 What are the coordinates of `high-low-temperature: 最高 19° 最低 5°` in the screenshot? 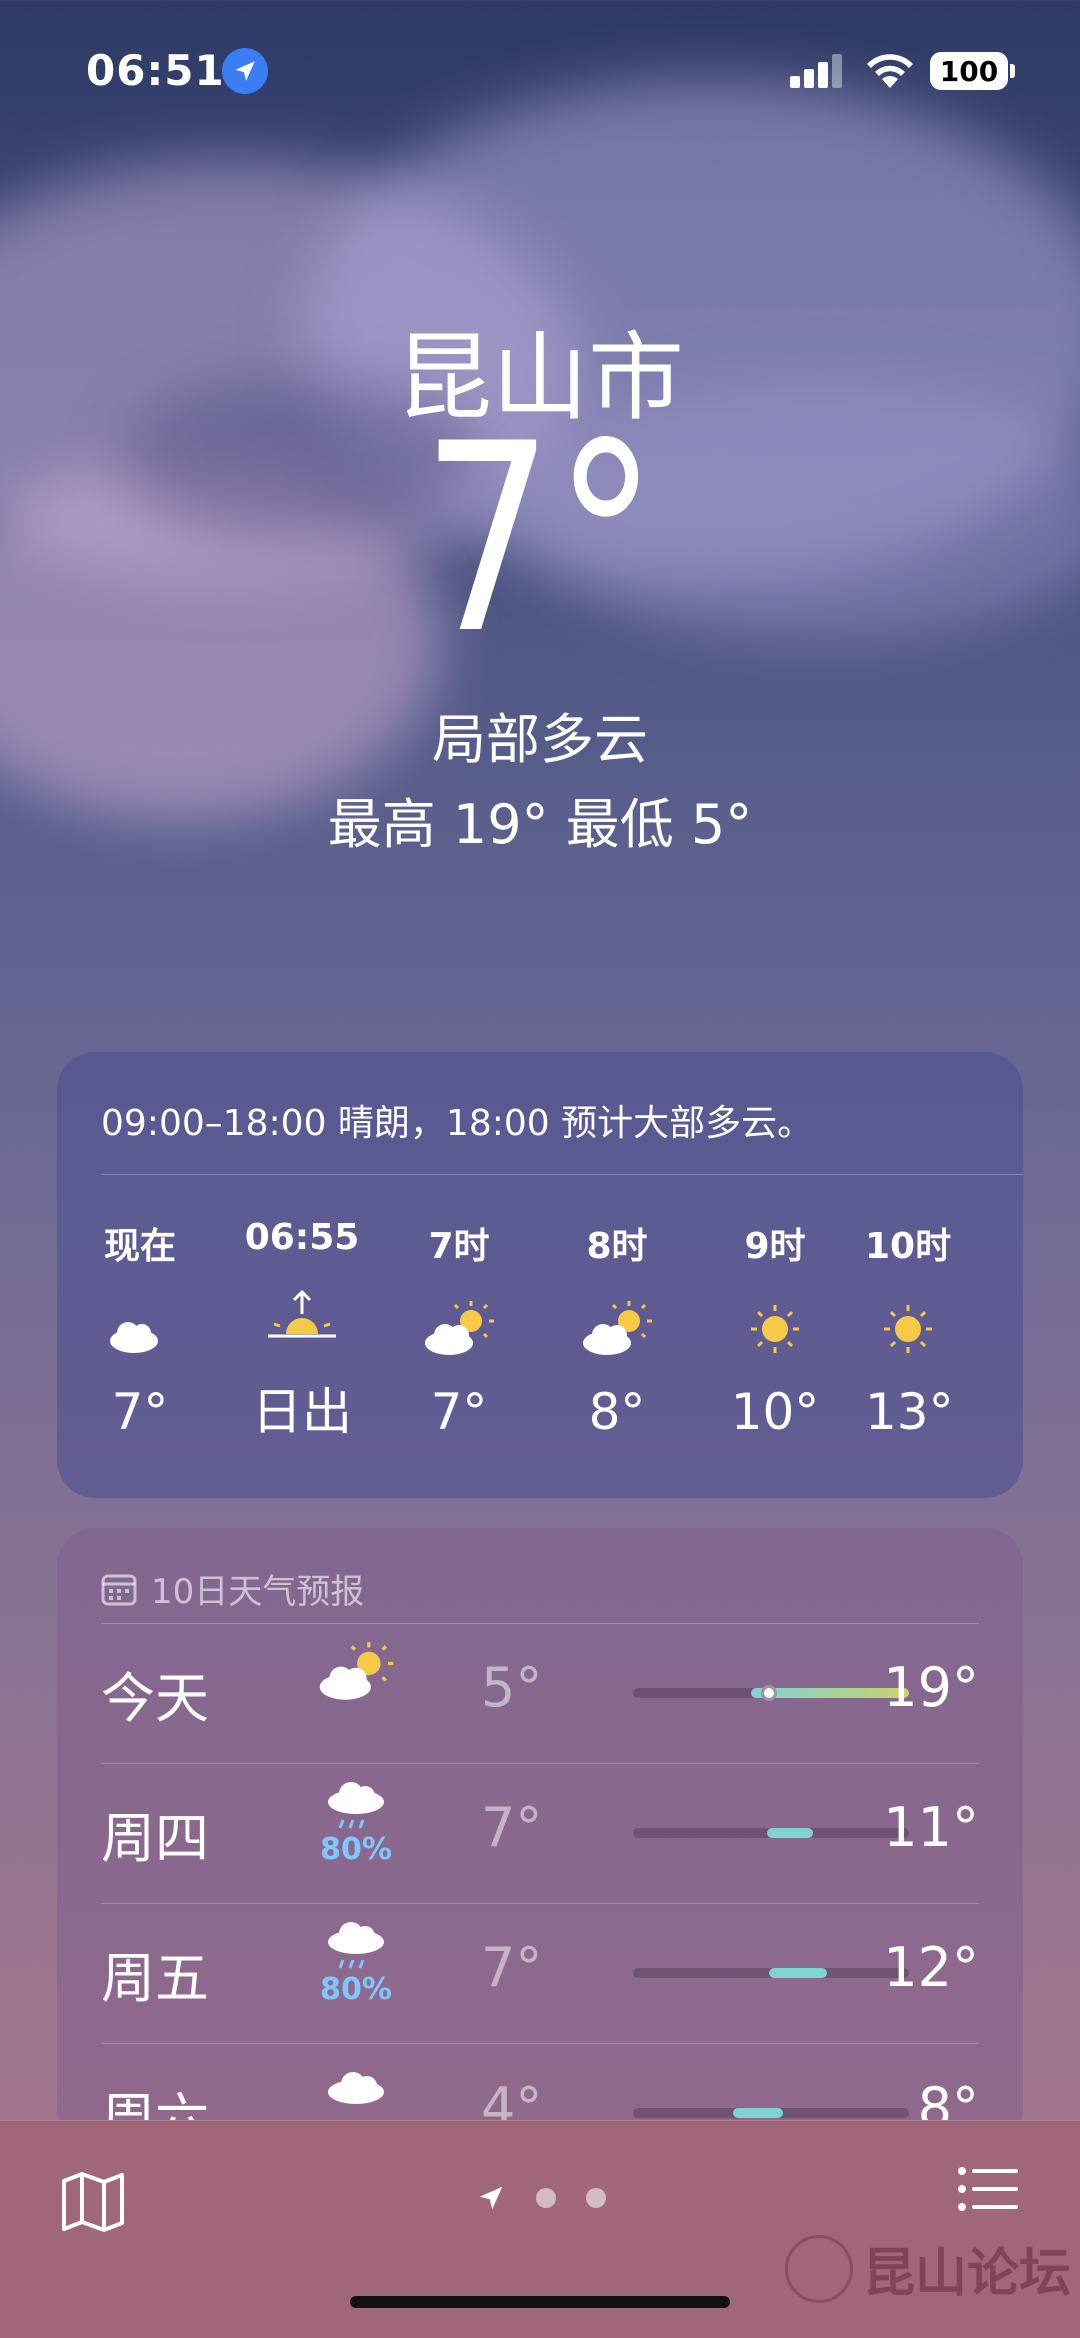 It's located at (540, 824).